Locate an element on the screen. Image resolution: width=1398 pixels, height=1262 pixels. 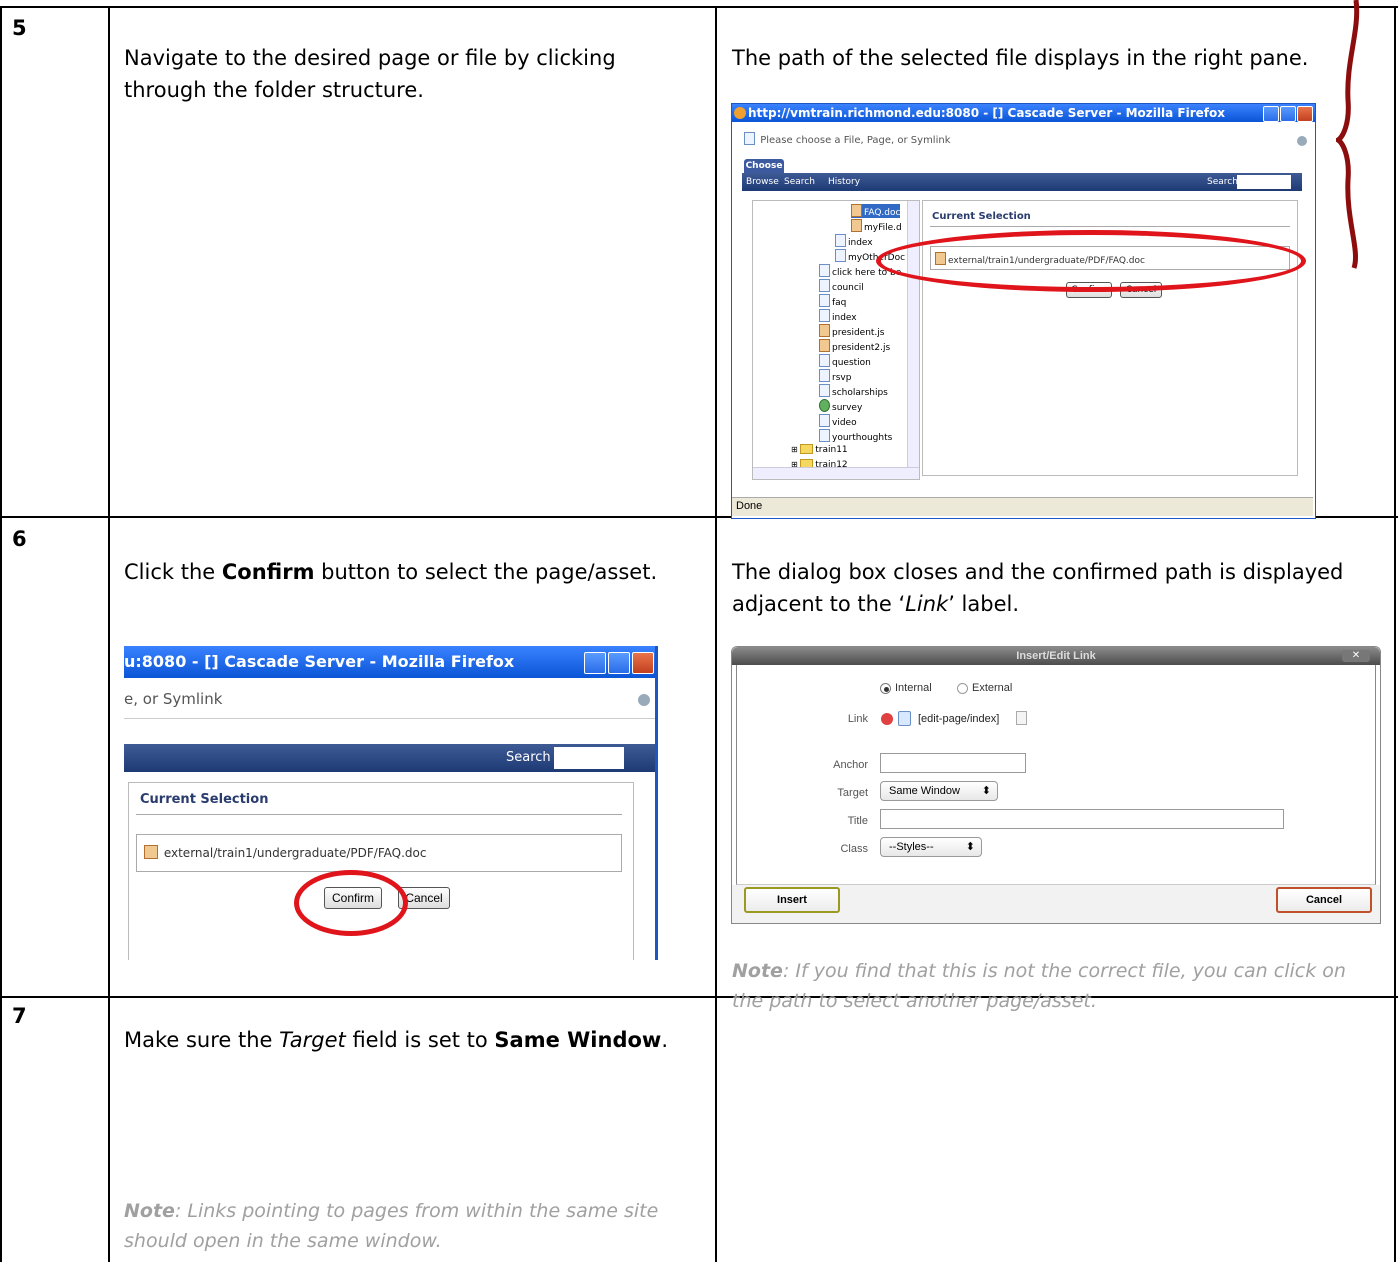
table-left-border is located at coordinates (1, 634).